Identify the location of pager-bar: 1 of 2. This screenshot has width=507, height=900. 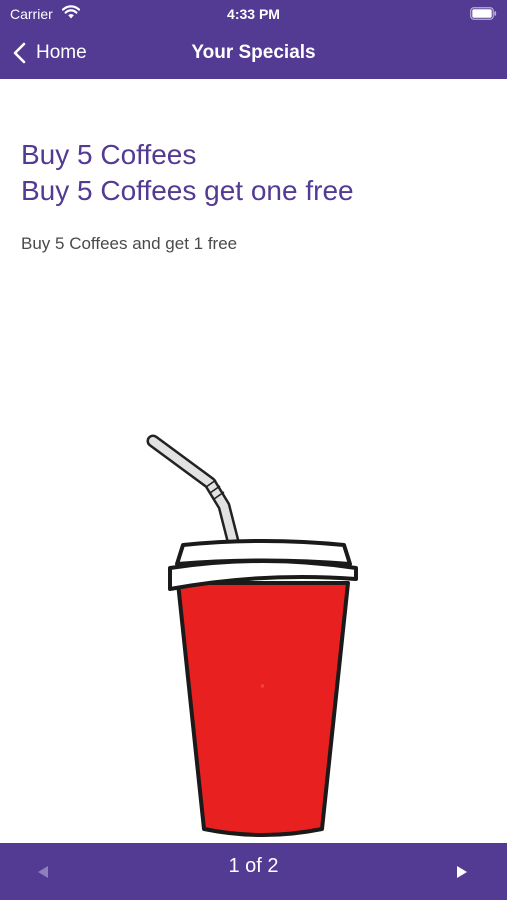
(253, 871).